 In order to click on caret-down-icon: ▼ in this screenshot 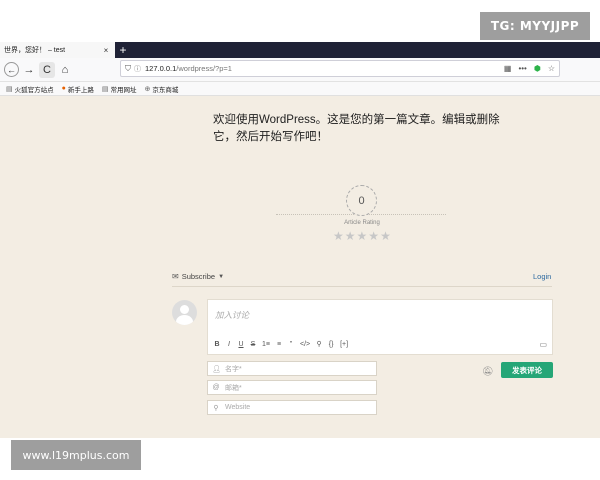, I will do `click(221, 276)`.